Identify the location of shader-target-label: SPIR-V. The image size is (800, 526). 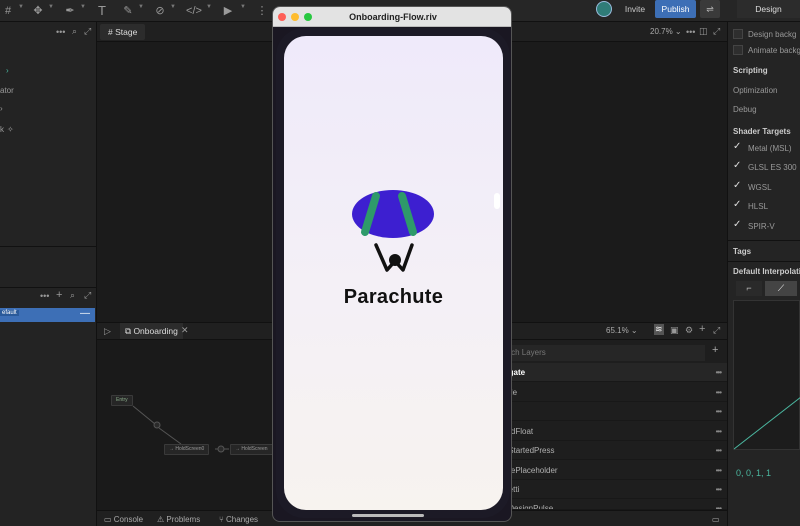
(761, 226).